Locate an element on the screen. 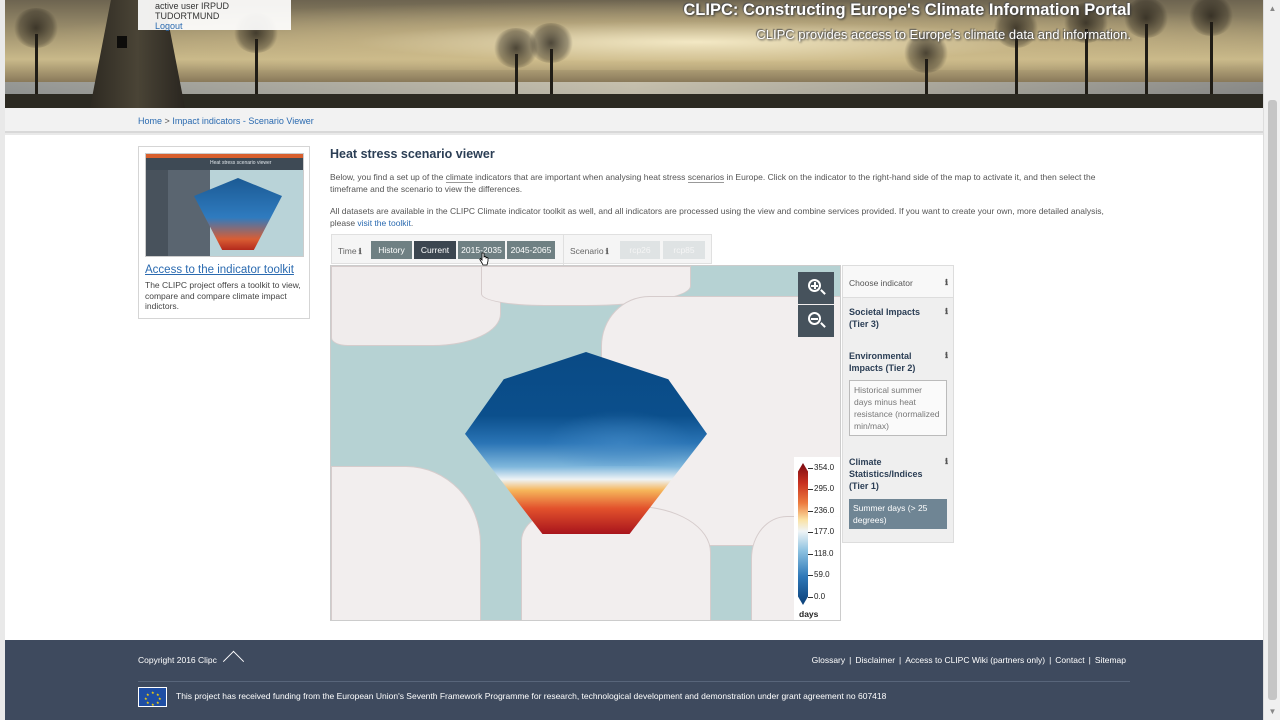 The height and width of the screenshot is (720, 1280). time-button-history: History is located at coordinates (391, 250).